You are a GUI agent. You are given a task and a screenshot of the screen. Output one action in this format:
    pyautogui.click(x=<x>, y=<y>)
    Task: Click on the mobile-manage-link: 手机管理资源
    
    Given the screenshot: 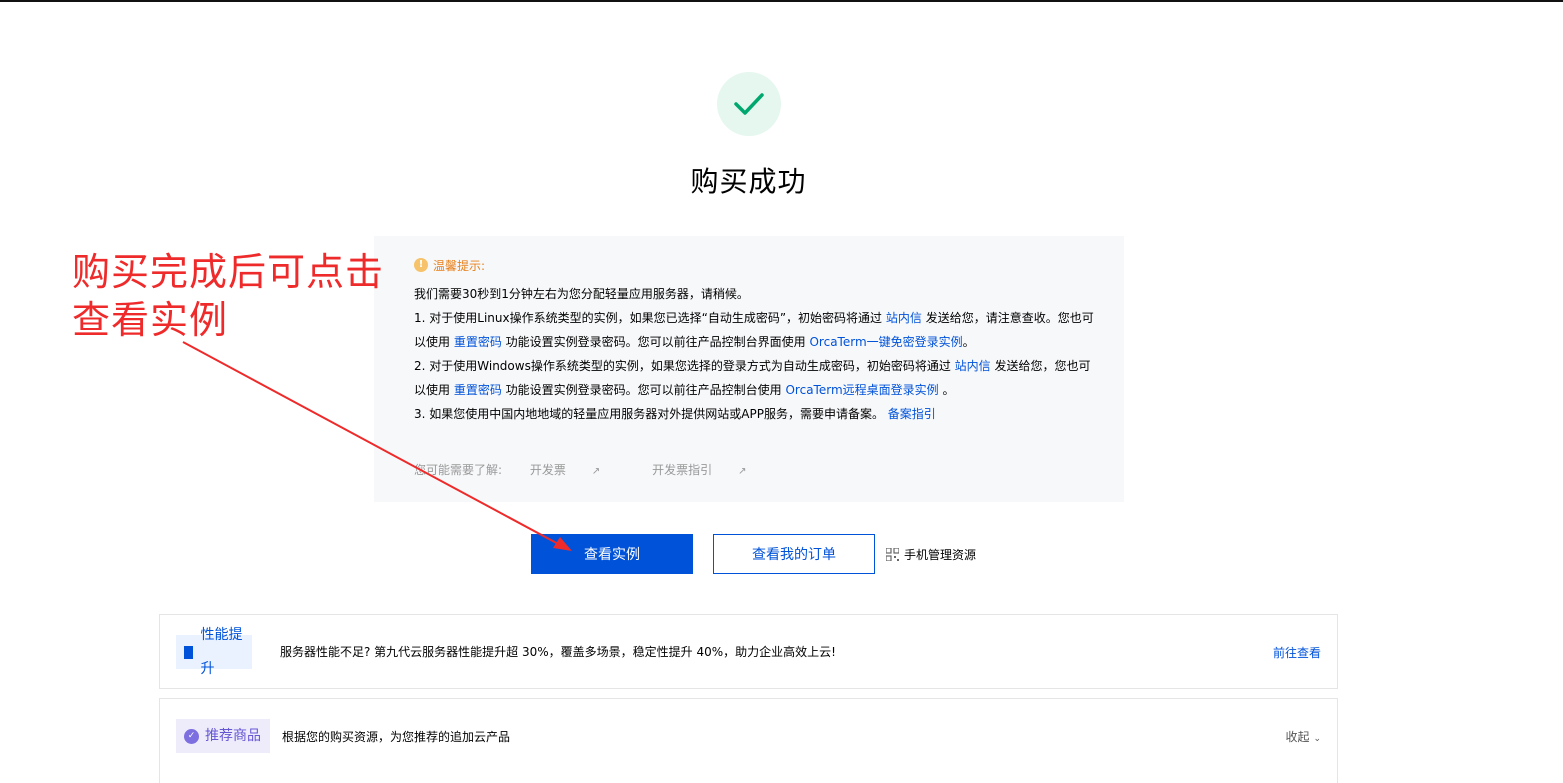 What is the action you would take?
    pyautogui.click(x=931, y=554)
    